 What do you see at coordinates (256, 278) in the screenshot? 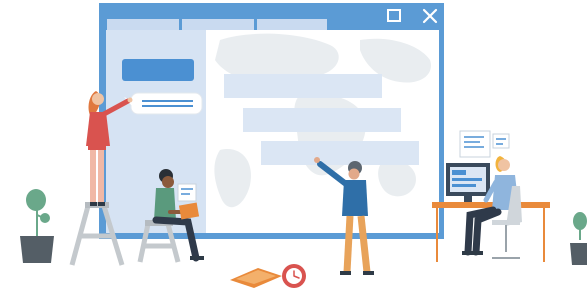
I see `open-book` at bounding box center [256, 278].